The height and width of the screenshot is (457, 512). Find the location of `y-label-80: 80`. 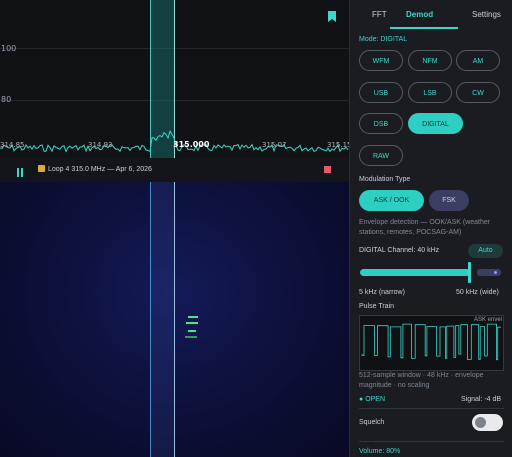

y-label-80: 80 is located at coordinates (6, 99).